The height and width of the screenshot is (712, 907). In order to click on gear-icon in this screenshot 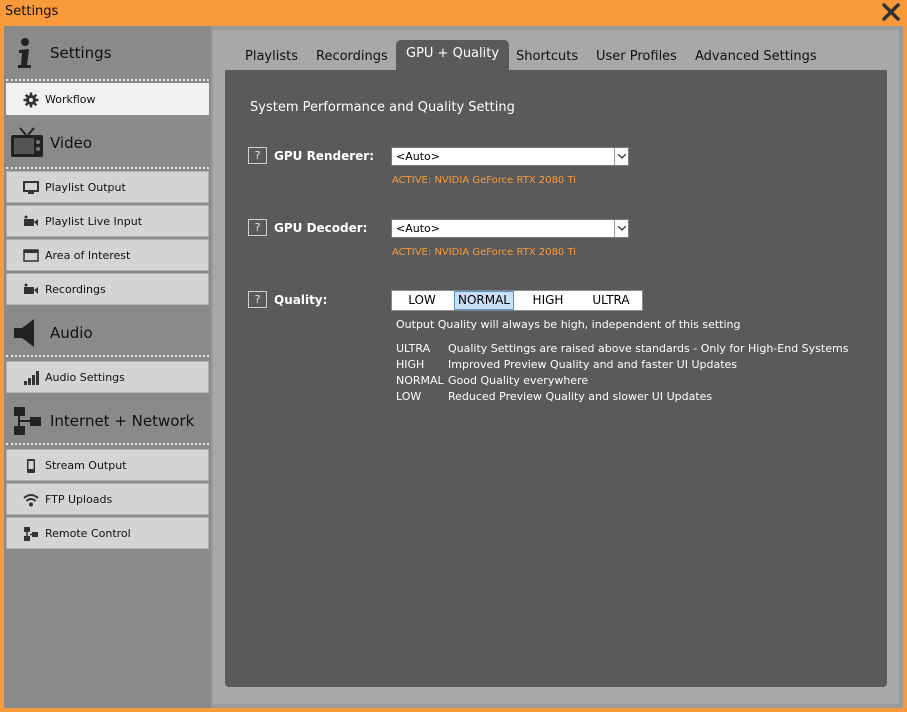, I will do `click(31, 100)`.